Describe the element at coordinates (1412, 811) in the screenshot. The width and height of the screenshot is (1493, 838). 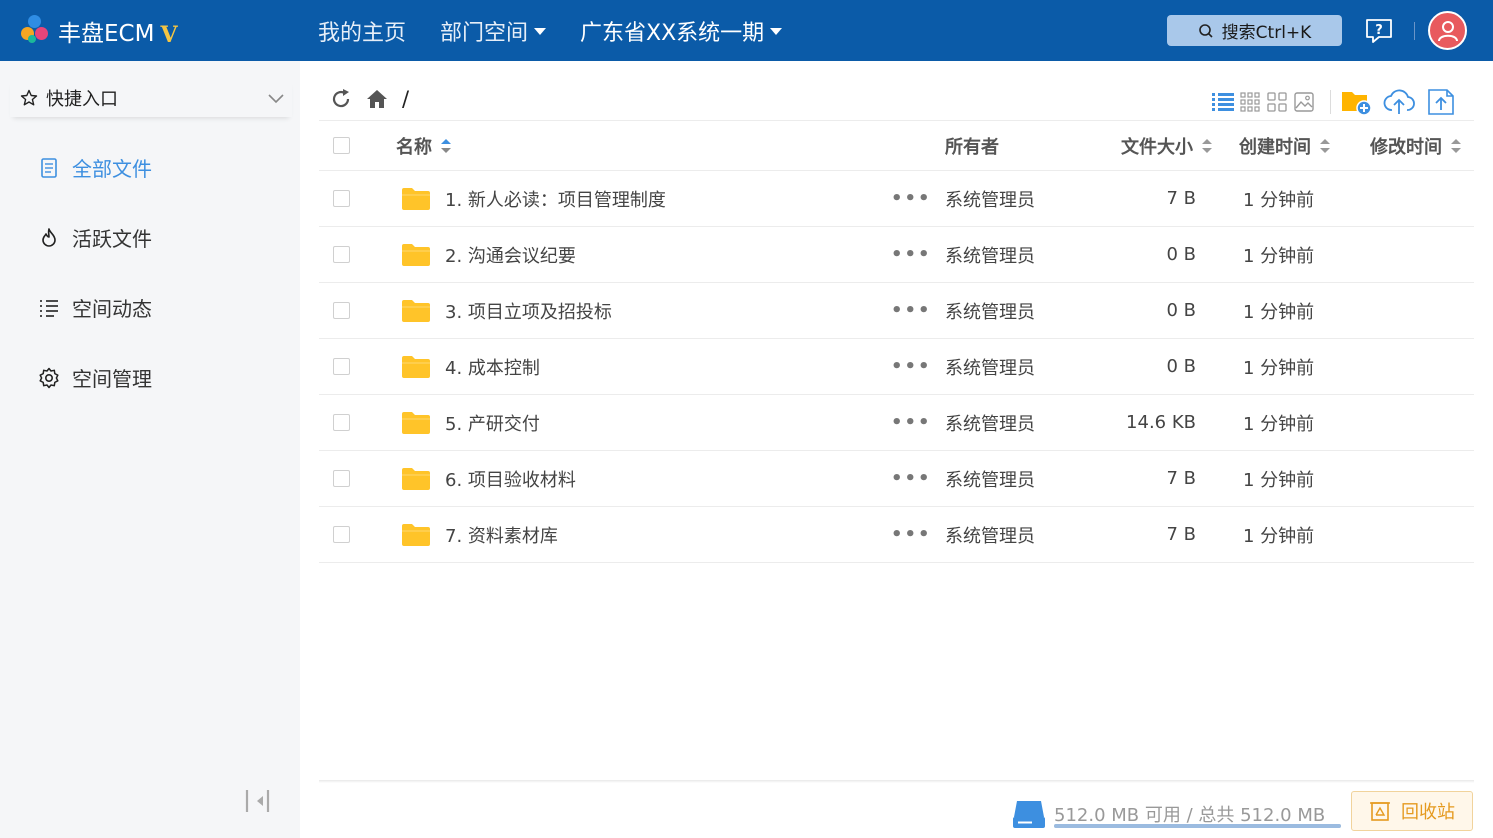
I see `recycle-bin-button: 回收站` at that location.